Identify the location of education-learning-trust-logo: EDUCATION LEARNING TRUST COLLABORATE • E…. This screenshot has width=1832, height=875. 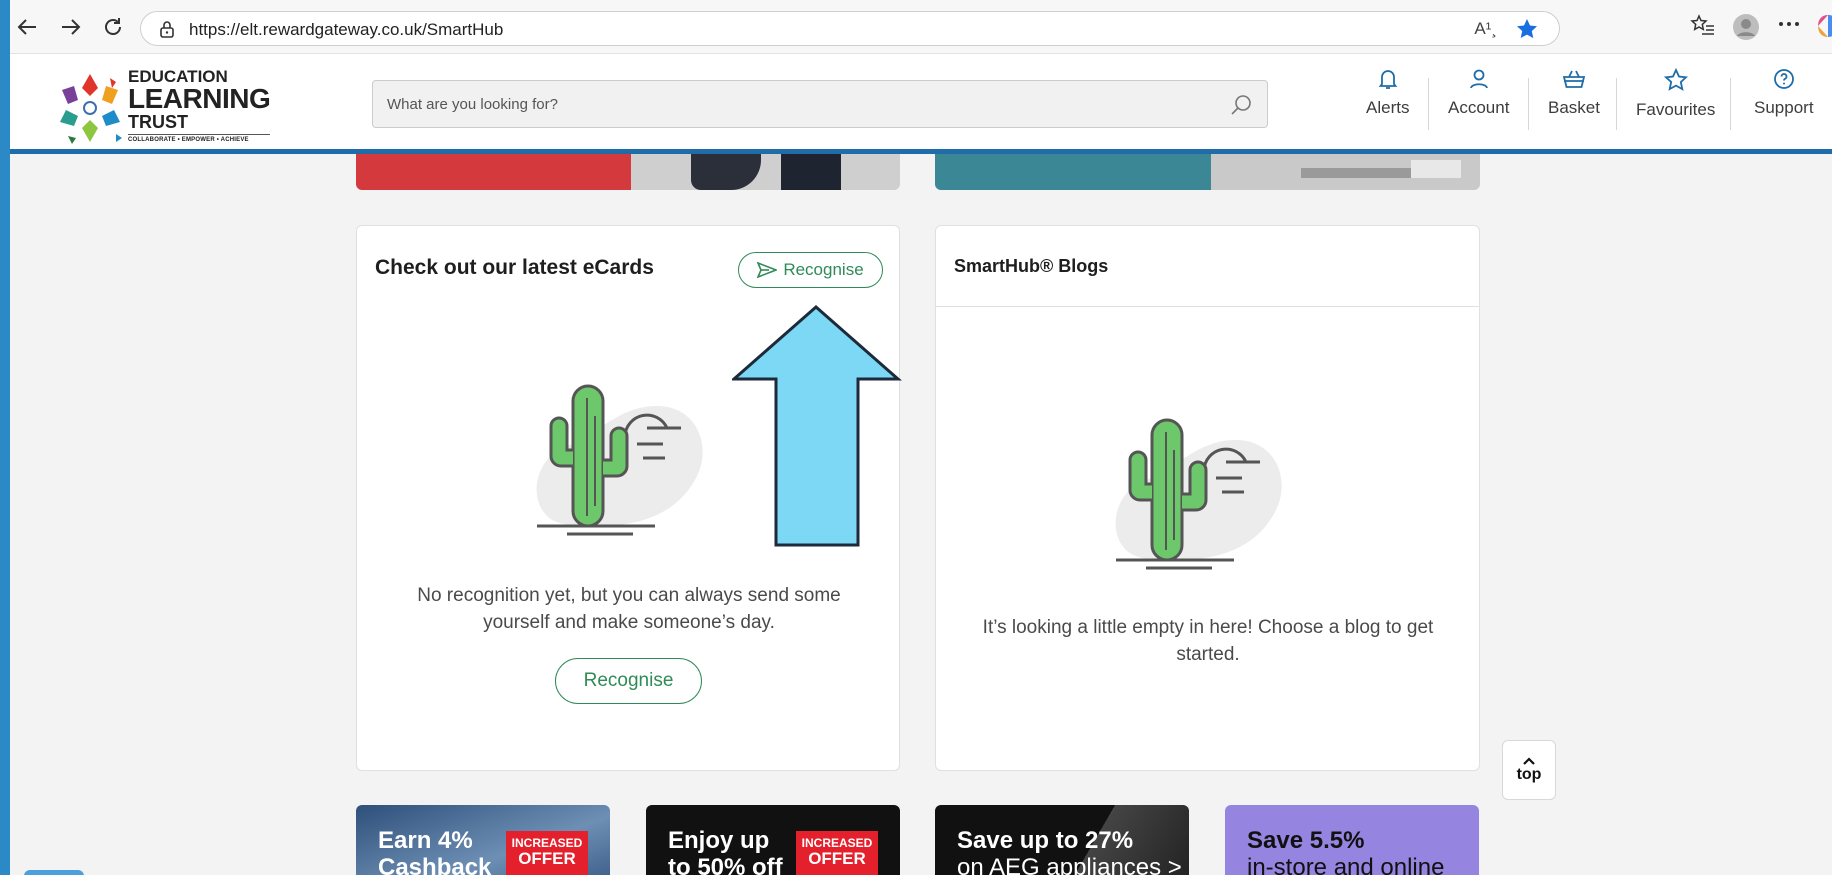
(162, 106).